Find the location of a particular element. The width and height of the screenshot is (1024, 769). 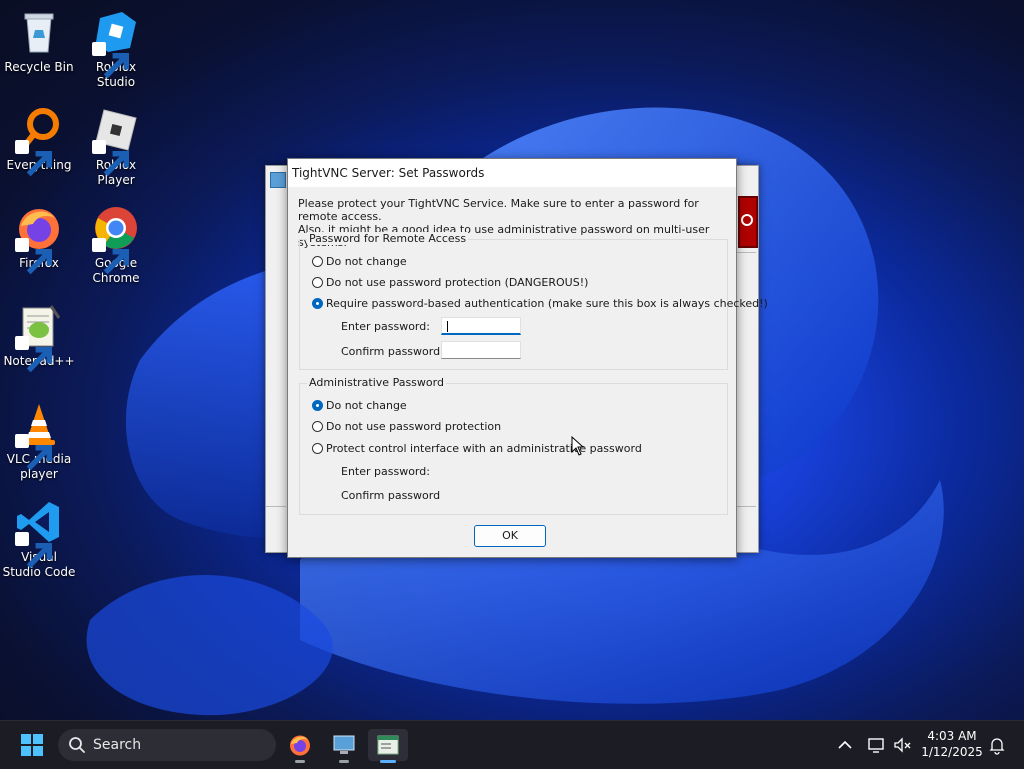

group-label: Password for Remote Access is located at coordinates (388, 238).